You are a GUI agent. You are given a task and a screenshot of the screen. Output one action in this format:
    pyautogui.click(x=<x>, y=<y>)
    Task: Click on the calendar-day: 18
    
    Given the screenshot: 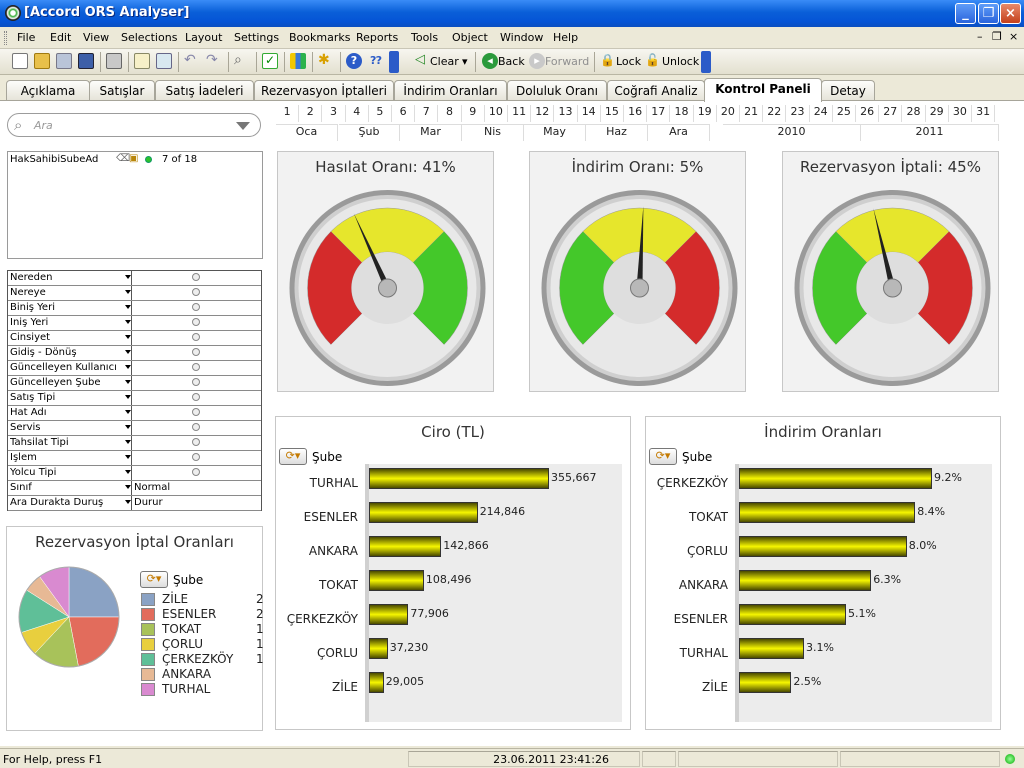 What is the action you would take?
    pyautogui.click(x=682, y=113)
    